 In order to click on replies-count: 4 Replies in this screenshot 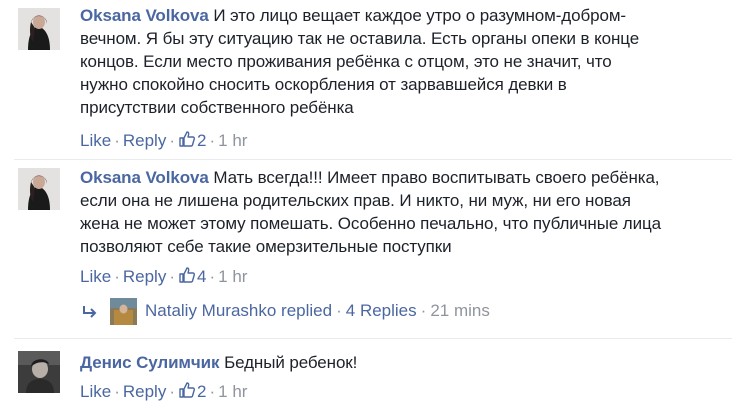, I will do `click(381, 310)`.